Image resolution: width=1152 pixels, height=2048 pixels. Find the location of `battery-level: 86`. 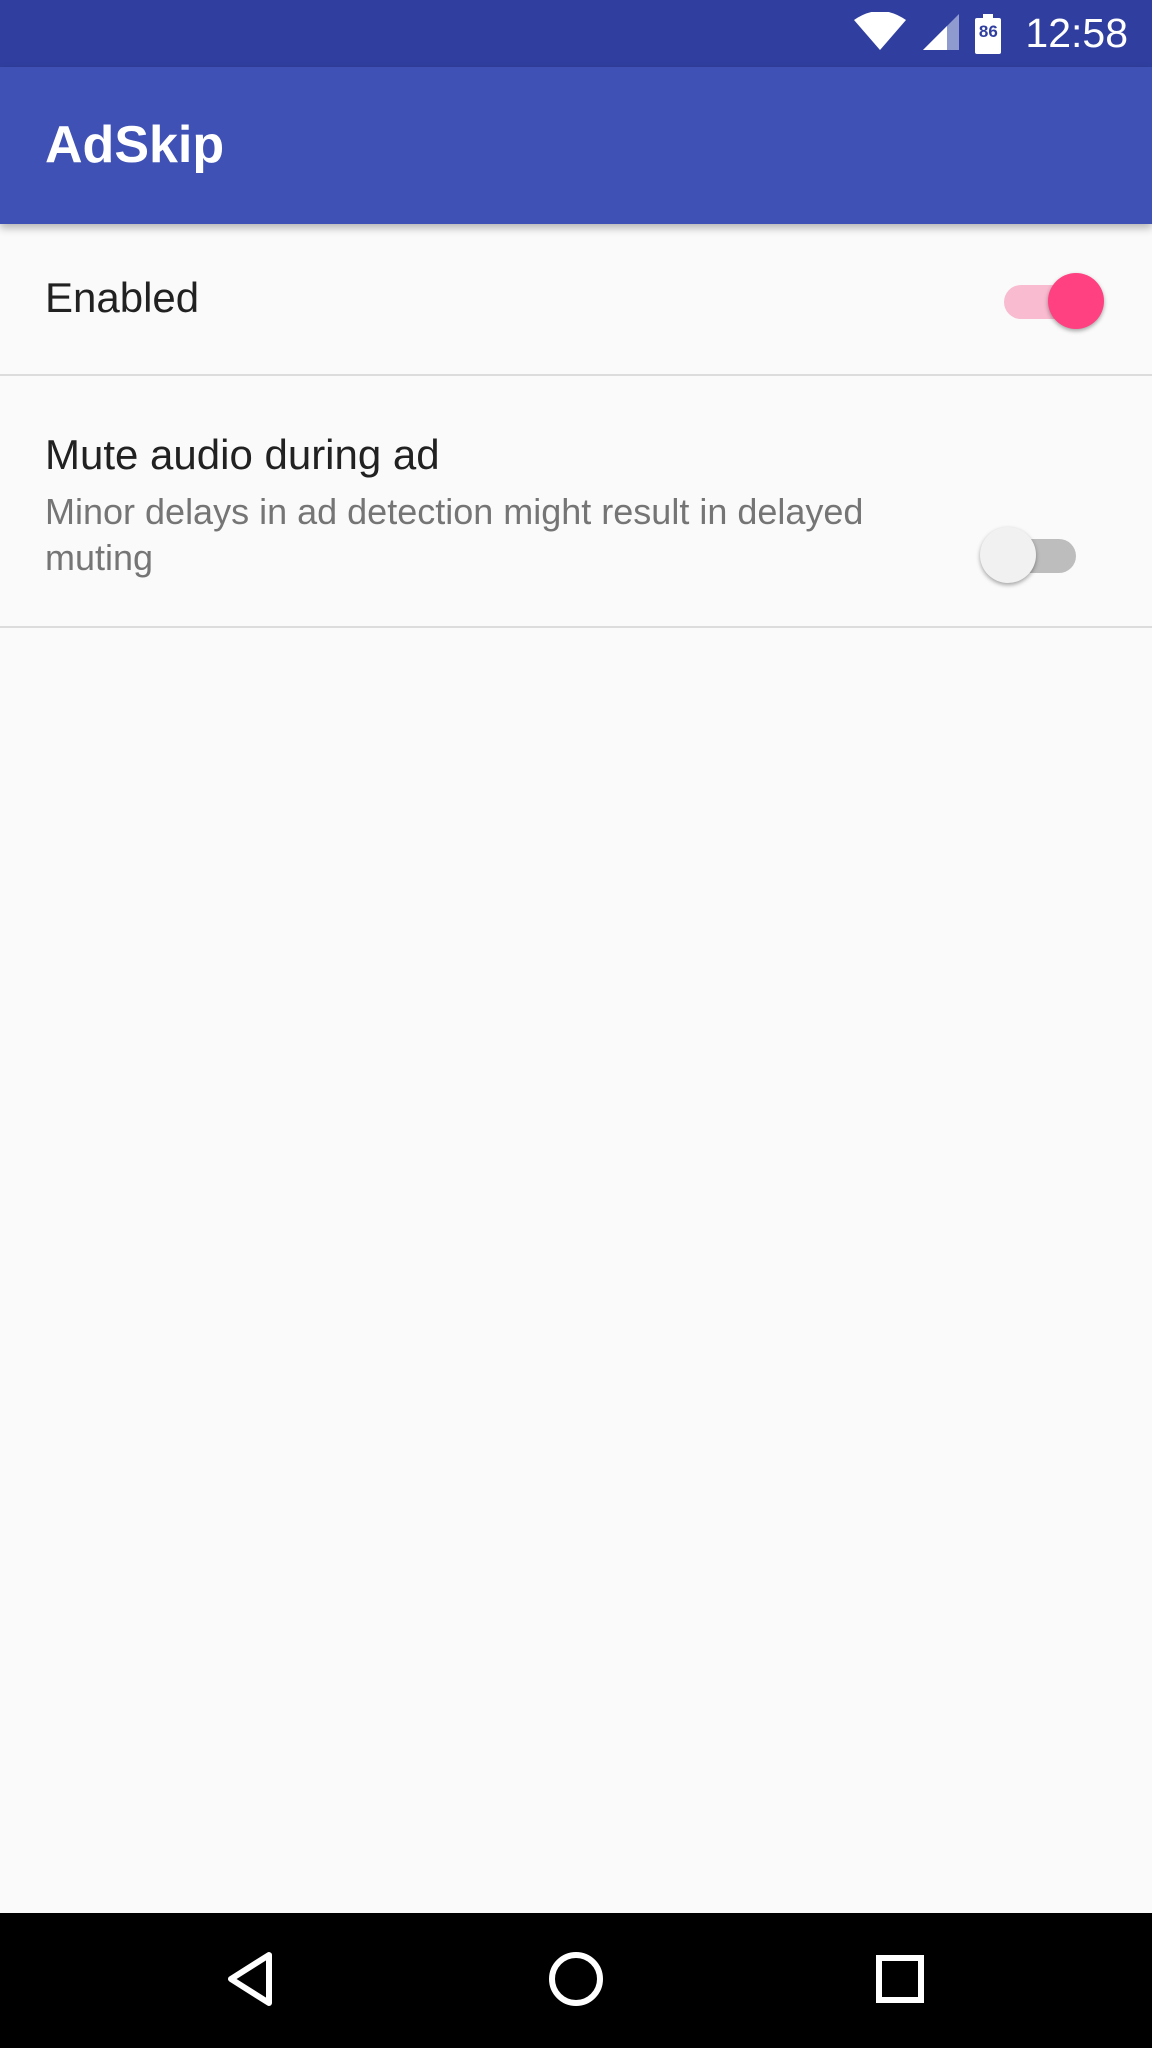

battery-level: 86 is located at coordinates (988, 31).